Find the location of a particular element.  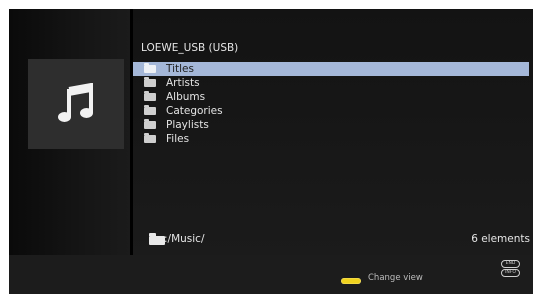

change-view-hint: Change view is located at coordinates (395, 278).